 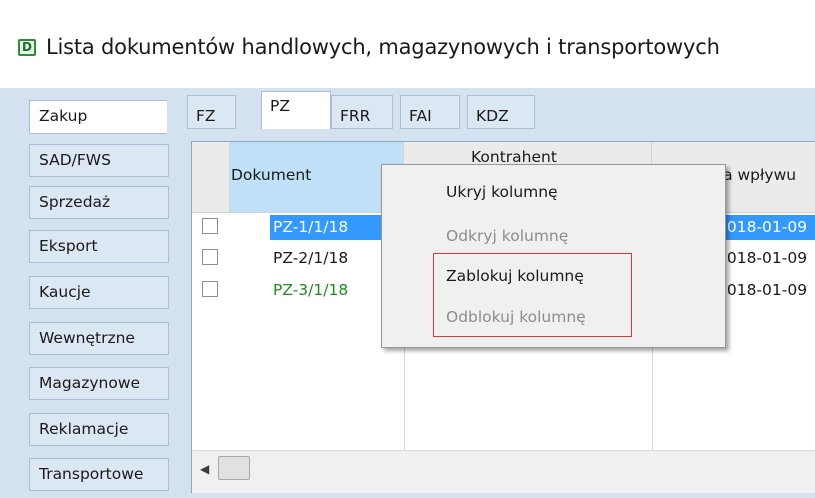 What do you see at coordinates (271, 175) in the screenshot?
I see `column-header-dokument-label: Dokument` at bounding box center [271, 175].